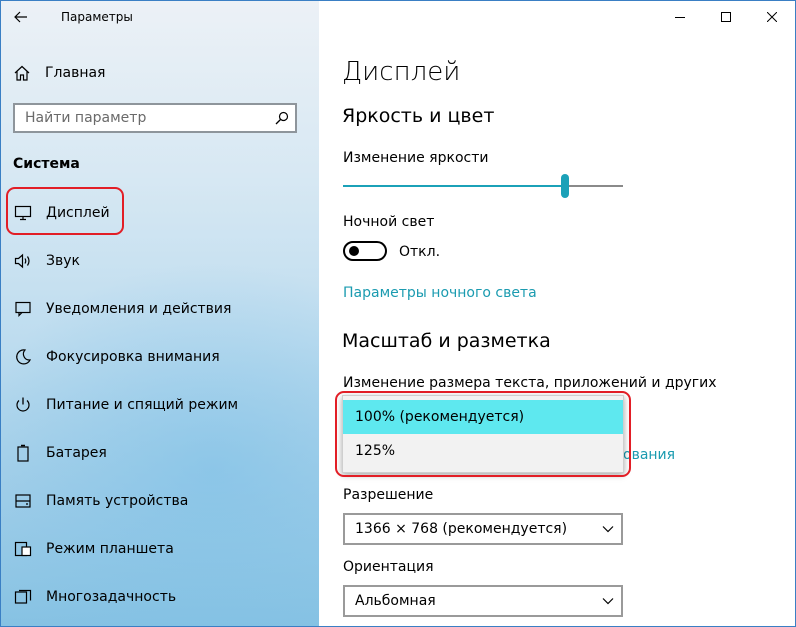 This screenshot has width=796, height=627. I want to click on sidebar-item-battery: Батарея, so click(160, 453).